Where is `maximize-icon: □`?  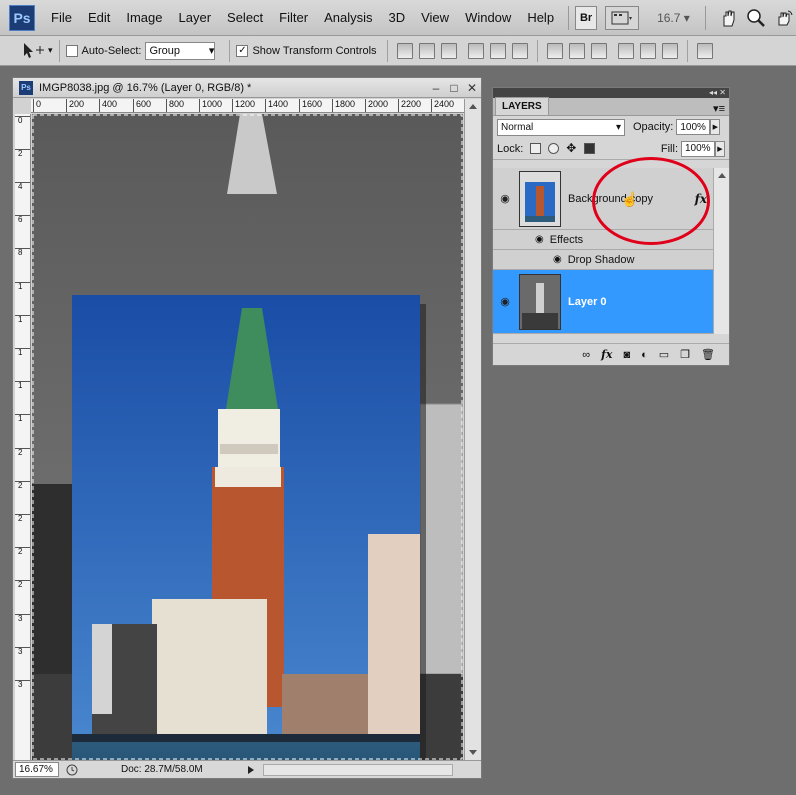
maximize-icon: □ is located at coordinates (454, 88).